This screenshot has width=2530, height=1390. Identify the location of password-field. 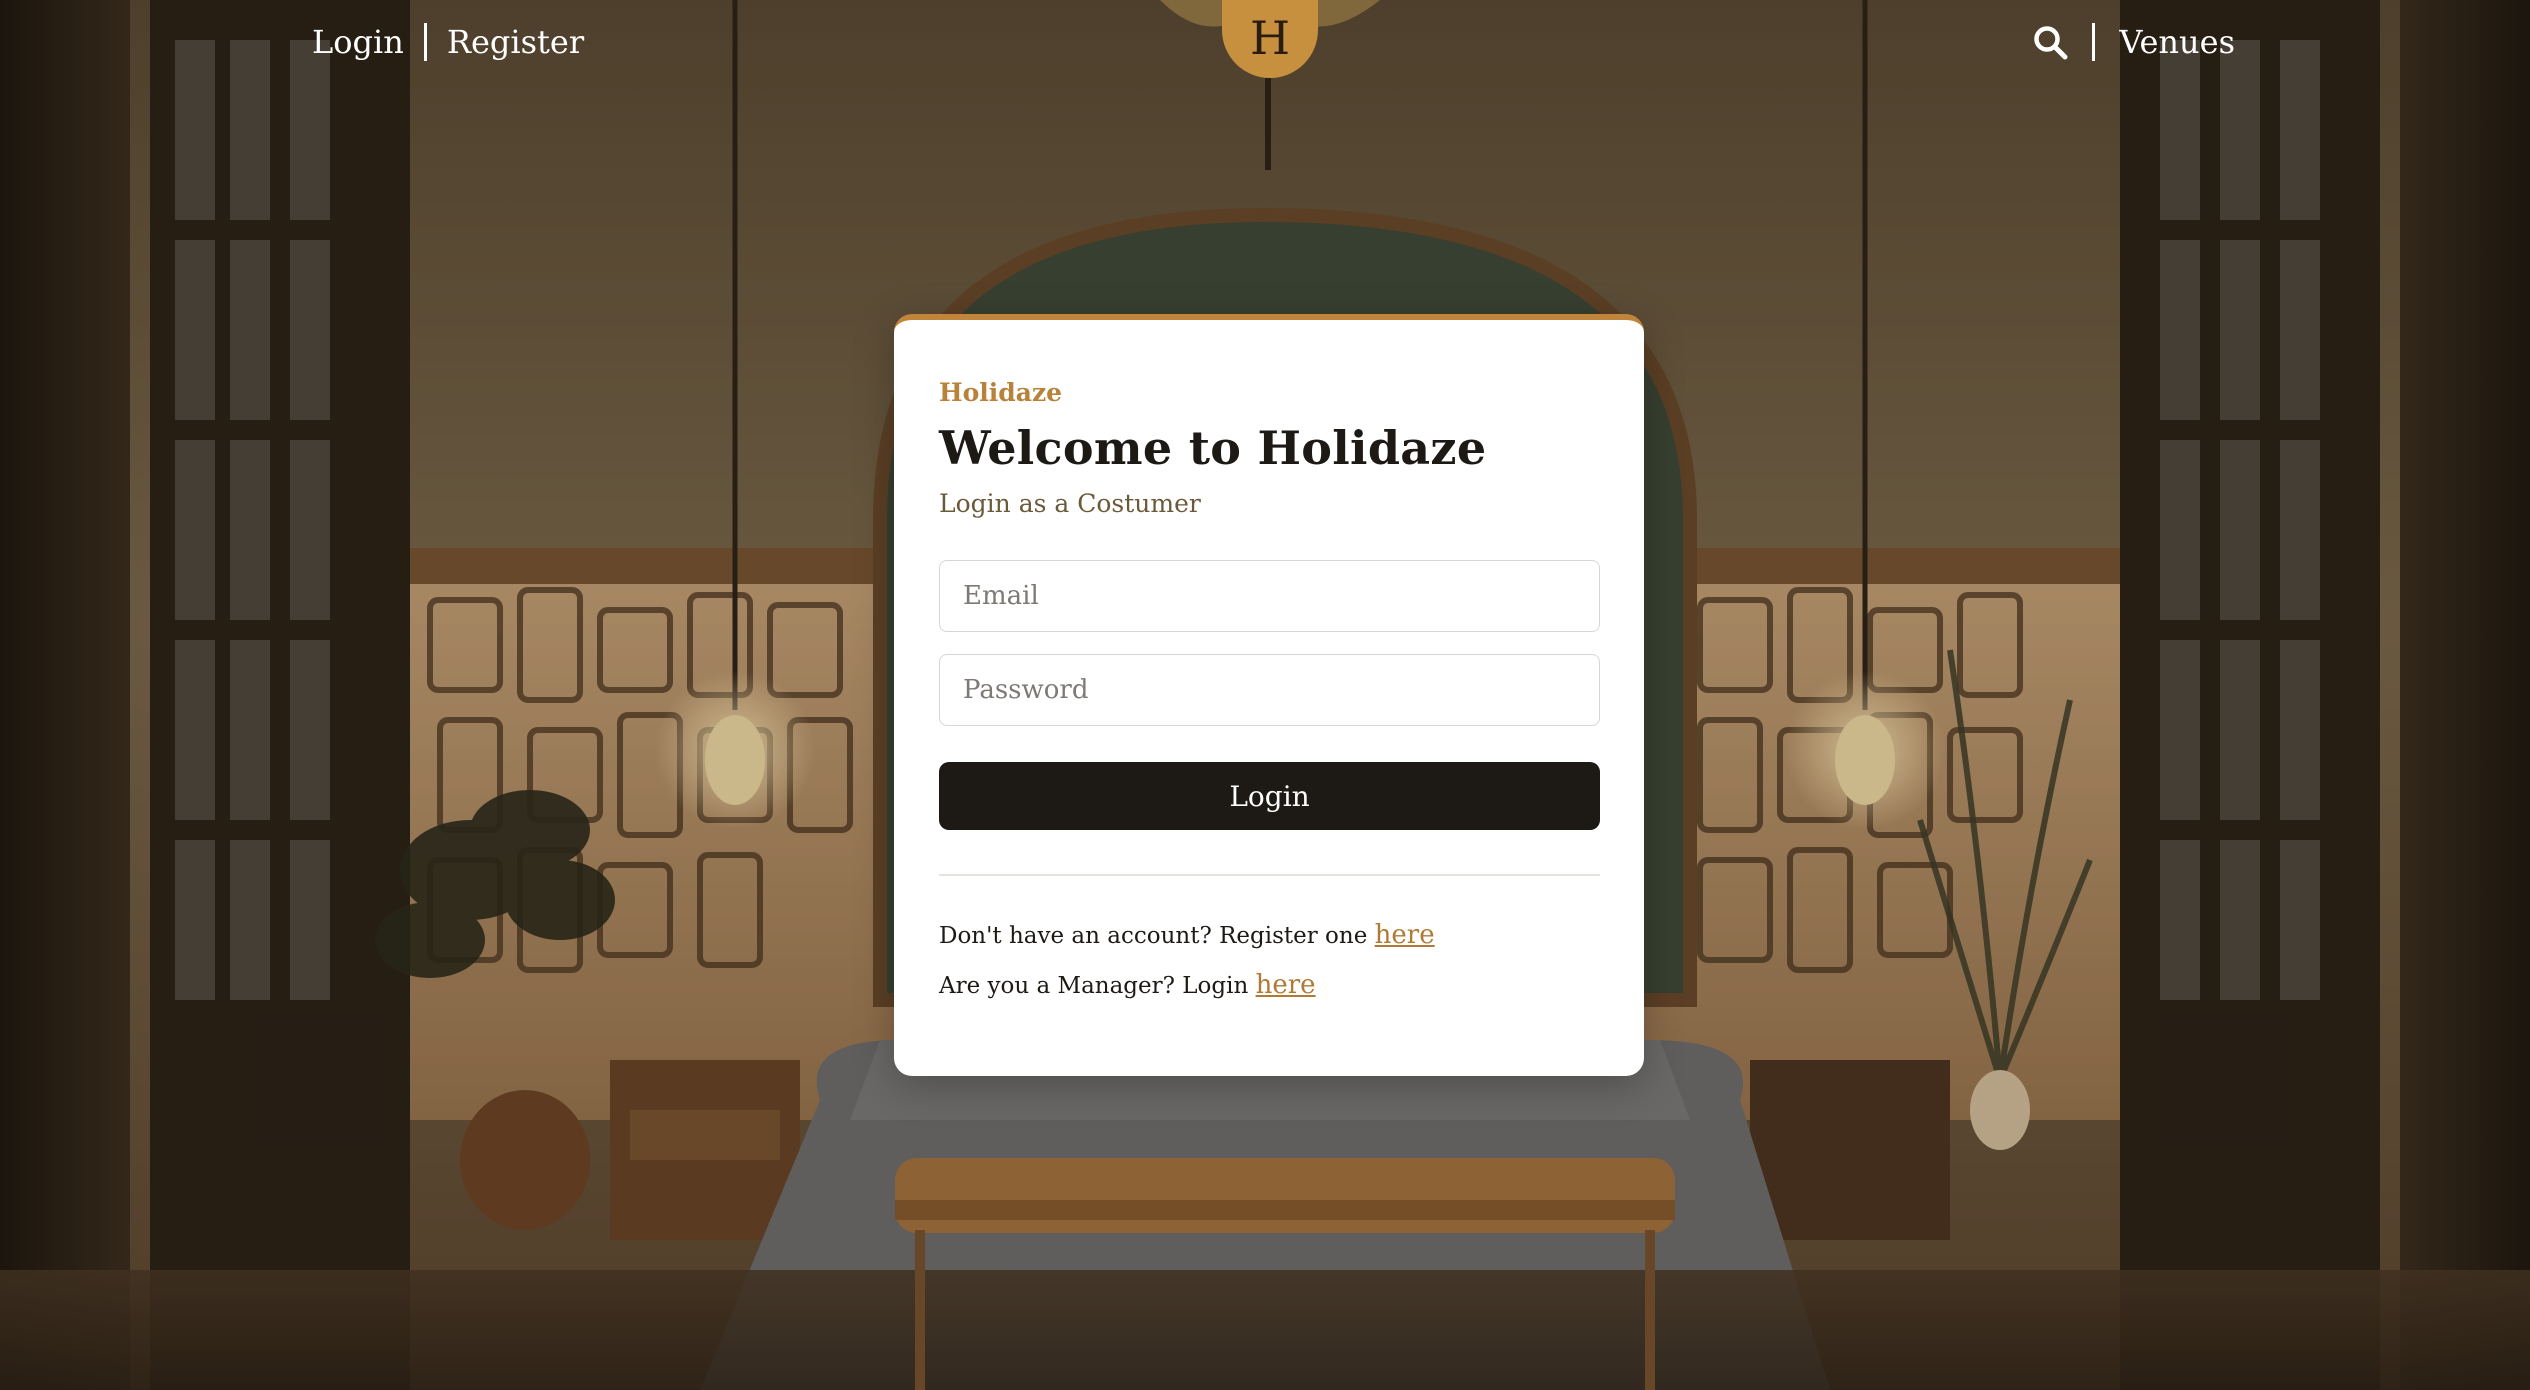
(1269, 690).